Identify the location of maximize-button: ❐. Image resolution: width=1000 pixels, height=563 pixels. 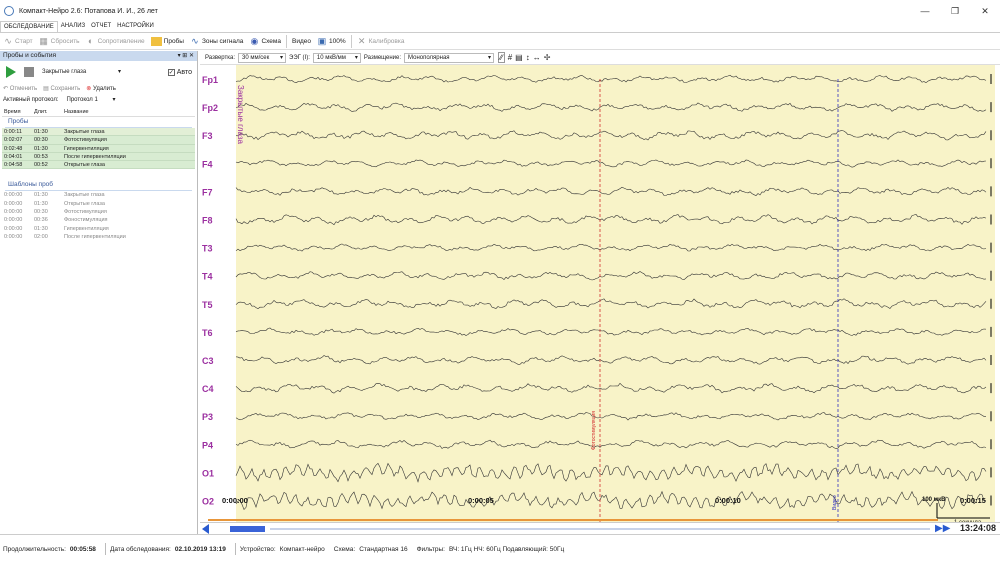
(955, 11).